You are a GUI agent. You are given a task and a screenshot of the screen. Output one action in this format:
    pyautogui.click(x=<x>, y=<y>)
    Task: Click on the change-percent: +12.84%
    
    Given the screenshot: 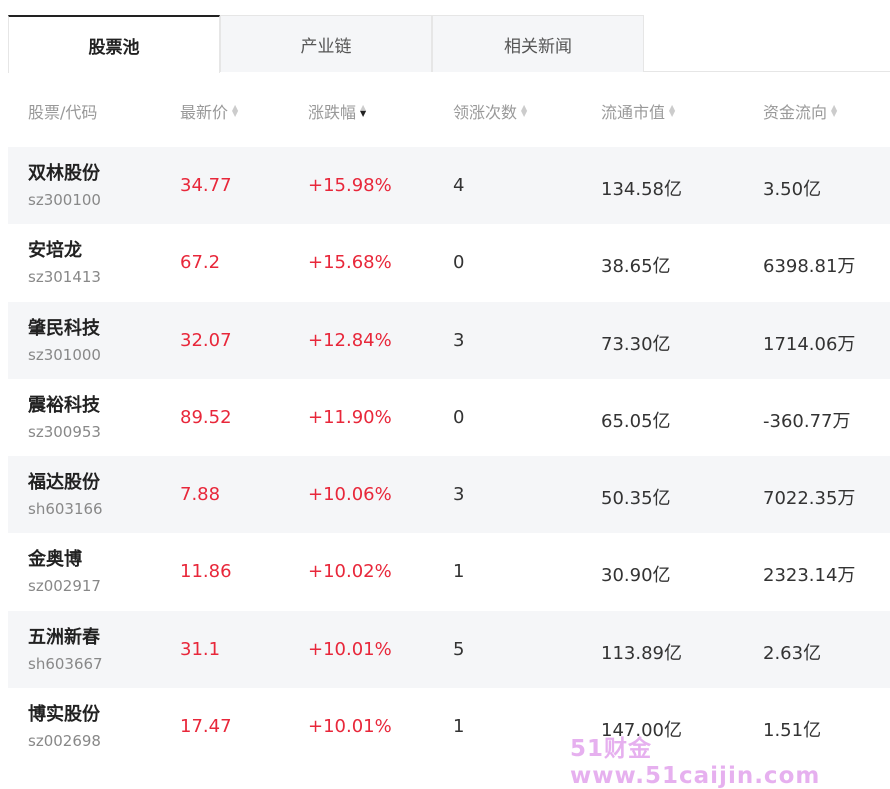 What is the action you would take?
    pyautogui.click(x=350, y=340)
    